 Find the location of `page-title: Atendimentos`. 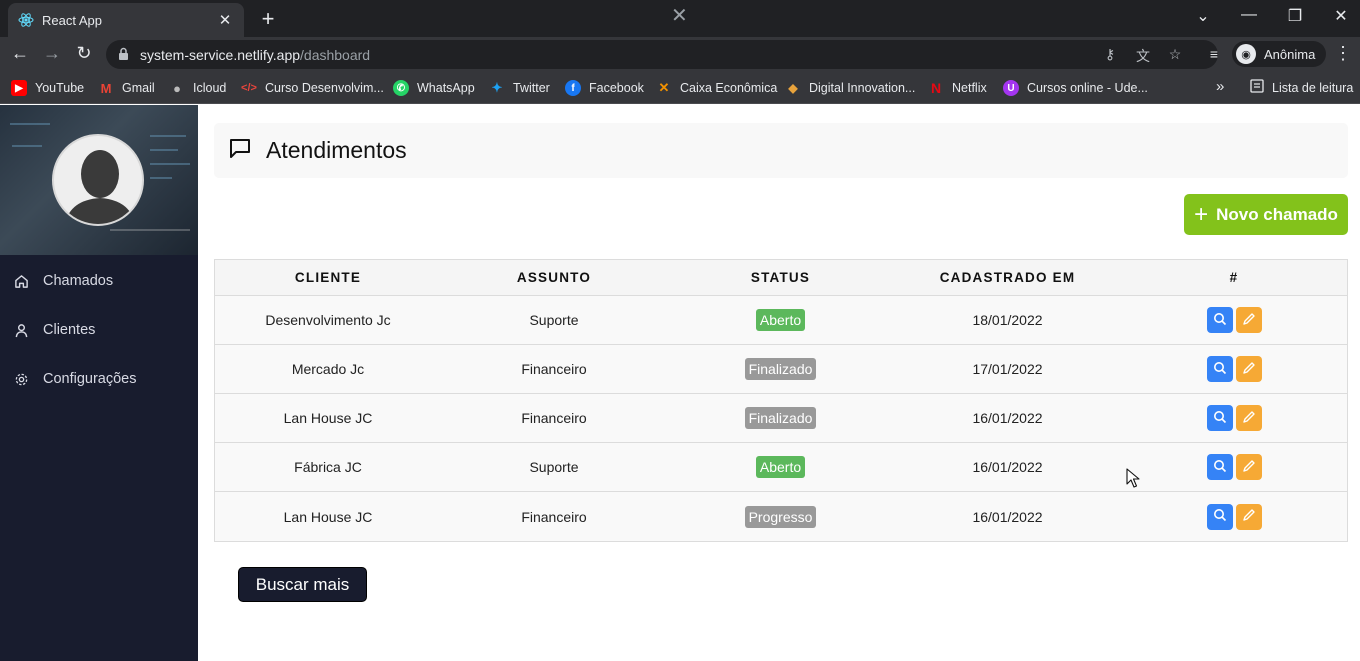

page-title: Atendimentos is located at coordinates (336, 150).